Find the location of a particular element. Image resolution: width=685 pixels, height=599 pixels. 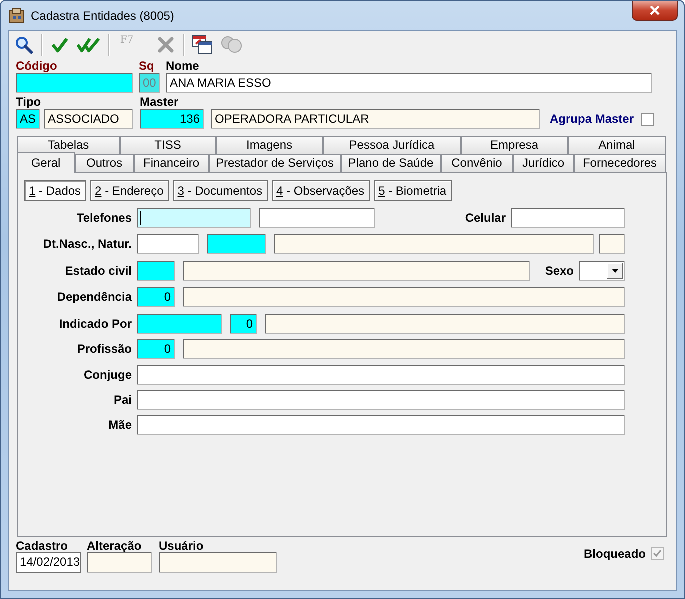

field-label: Master is located at coordinates (160, 102).